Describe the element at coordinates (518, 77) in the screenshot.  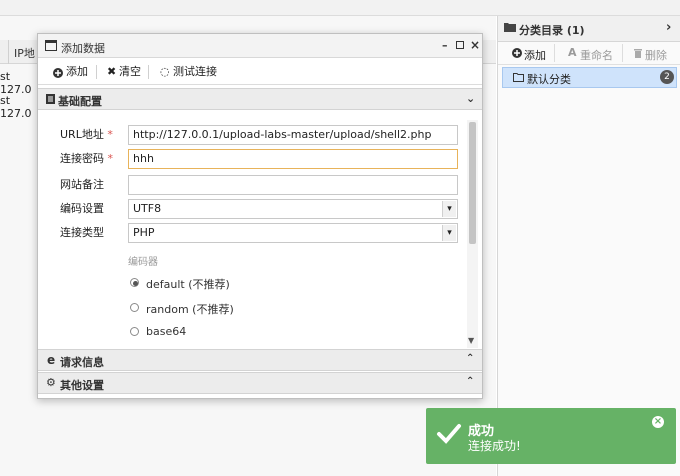
I see `folder-open-icon` at that location.